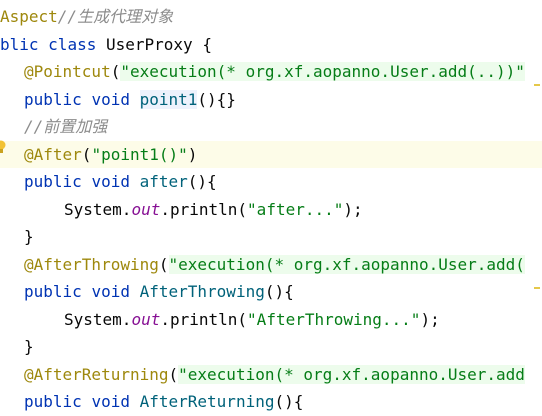 Image resolution: width=542 pixels, height=416 pixels. Describe the element at coordinates (271, 100) in the screenshot. I see `code-line-4: public void point1(){}` at that location.